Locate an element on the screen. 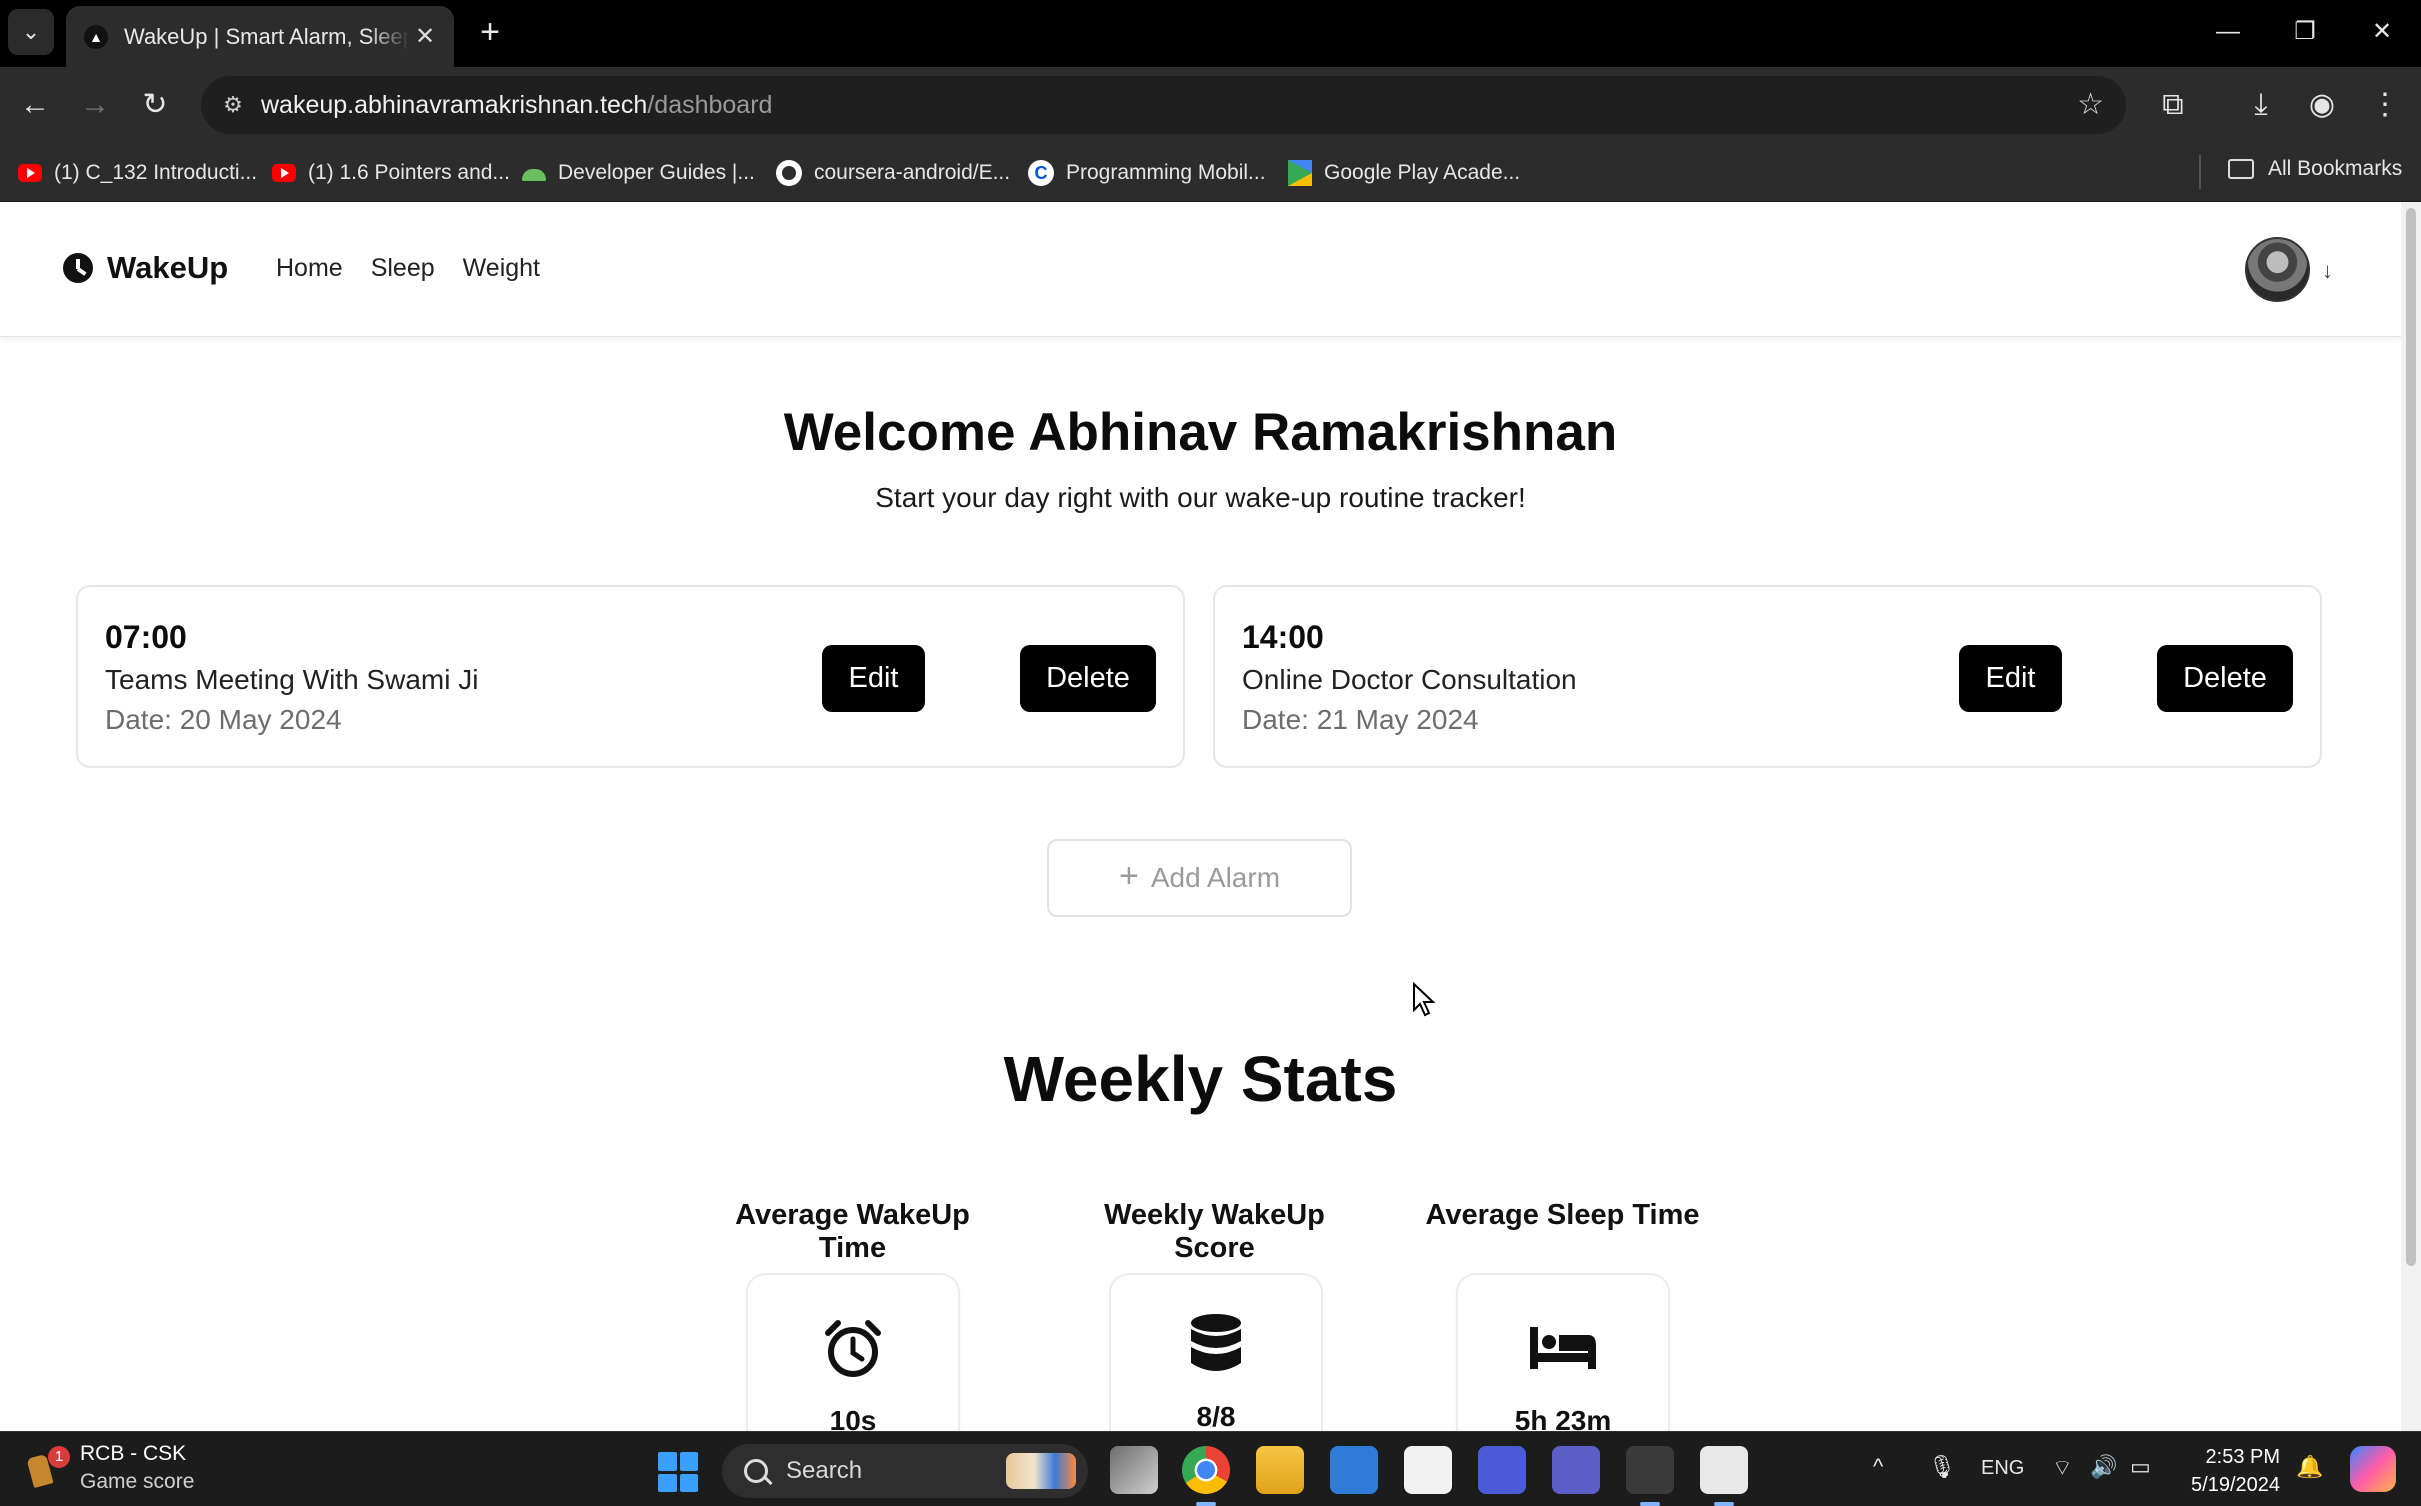 This screenshot has height=1506, width=2421. stat-label: Average Sleep Time is located at coordinates (1562, 1215).